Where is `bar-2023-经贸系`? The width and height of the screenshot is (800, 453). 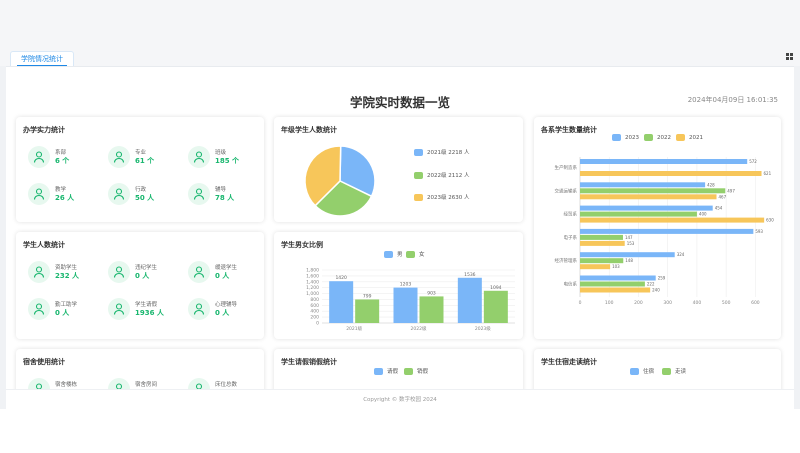
bar-2023-经贸系 is located at coordinates (646, 208).